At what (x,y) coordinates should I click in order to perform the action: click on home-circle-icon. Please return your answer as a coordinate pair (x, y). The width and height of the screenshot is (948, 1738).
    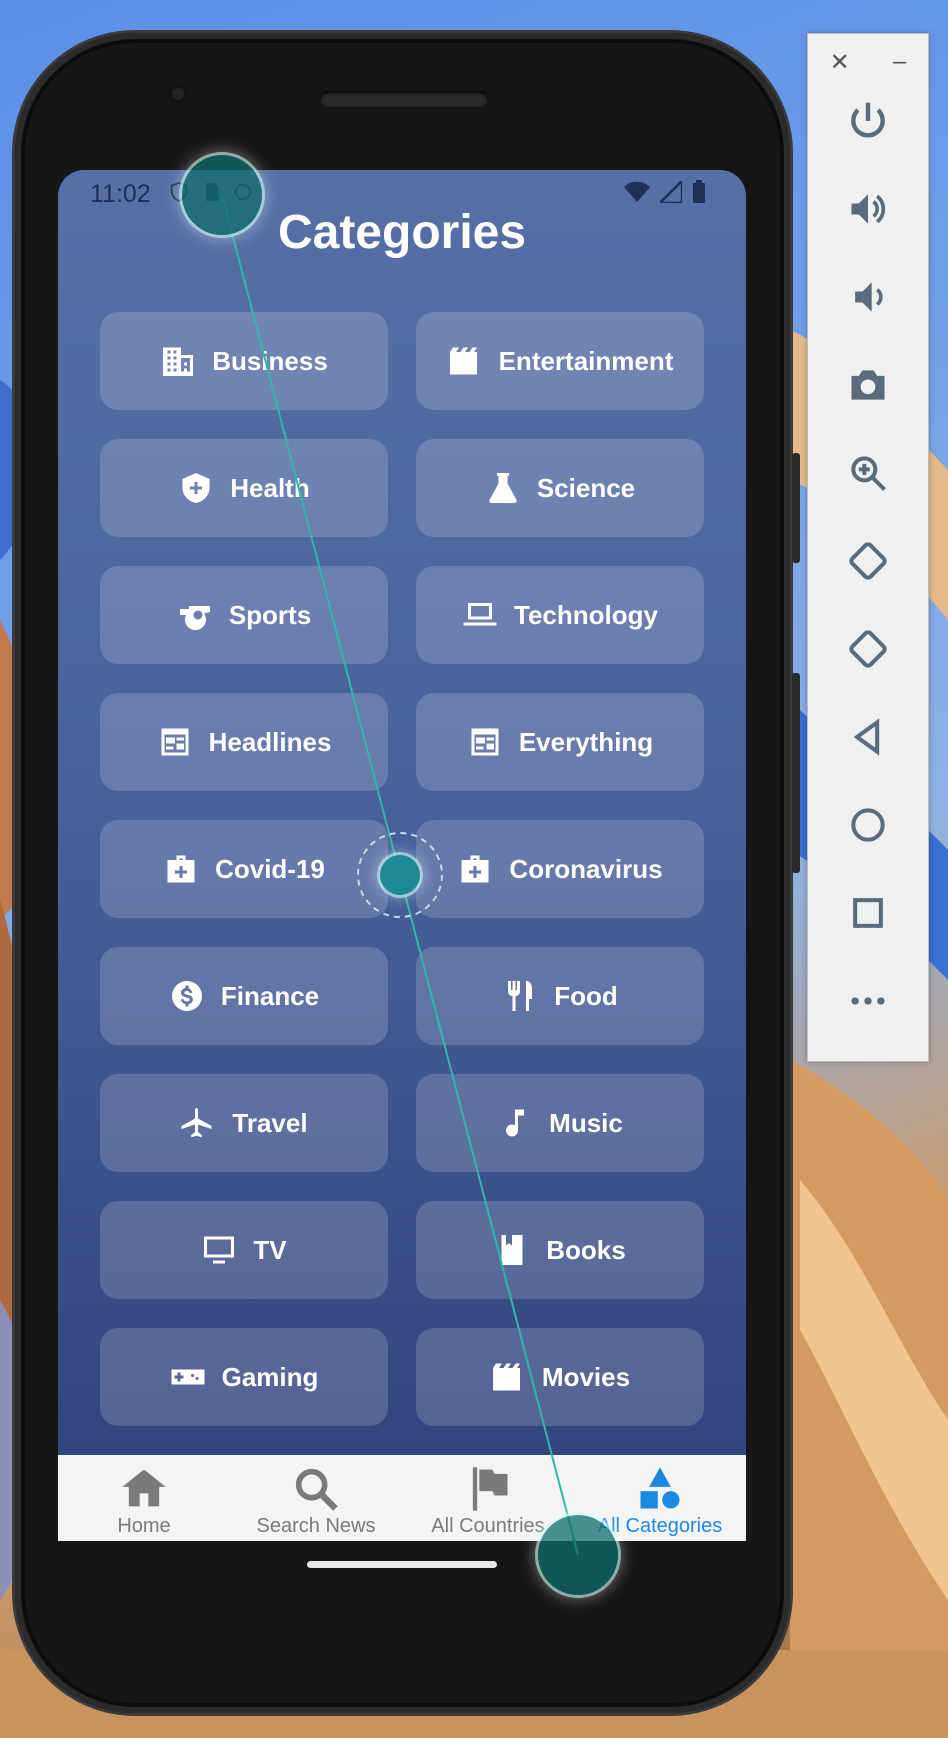
    Looking at the image, I should click on (868, 825).